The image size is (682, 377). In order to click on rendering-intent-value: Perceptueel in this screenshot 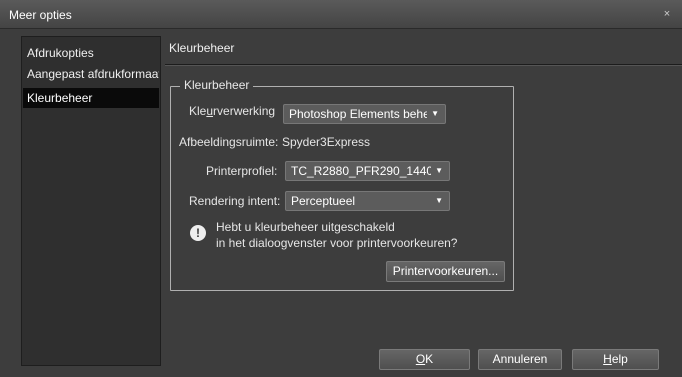, I will do `click(323, 201)`.